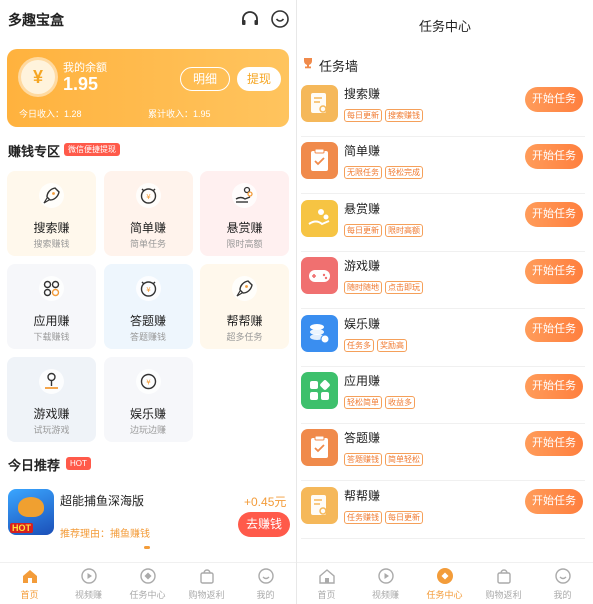  I want to click on task-tag: 奖励高, so click(392, 345).